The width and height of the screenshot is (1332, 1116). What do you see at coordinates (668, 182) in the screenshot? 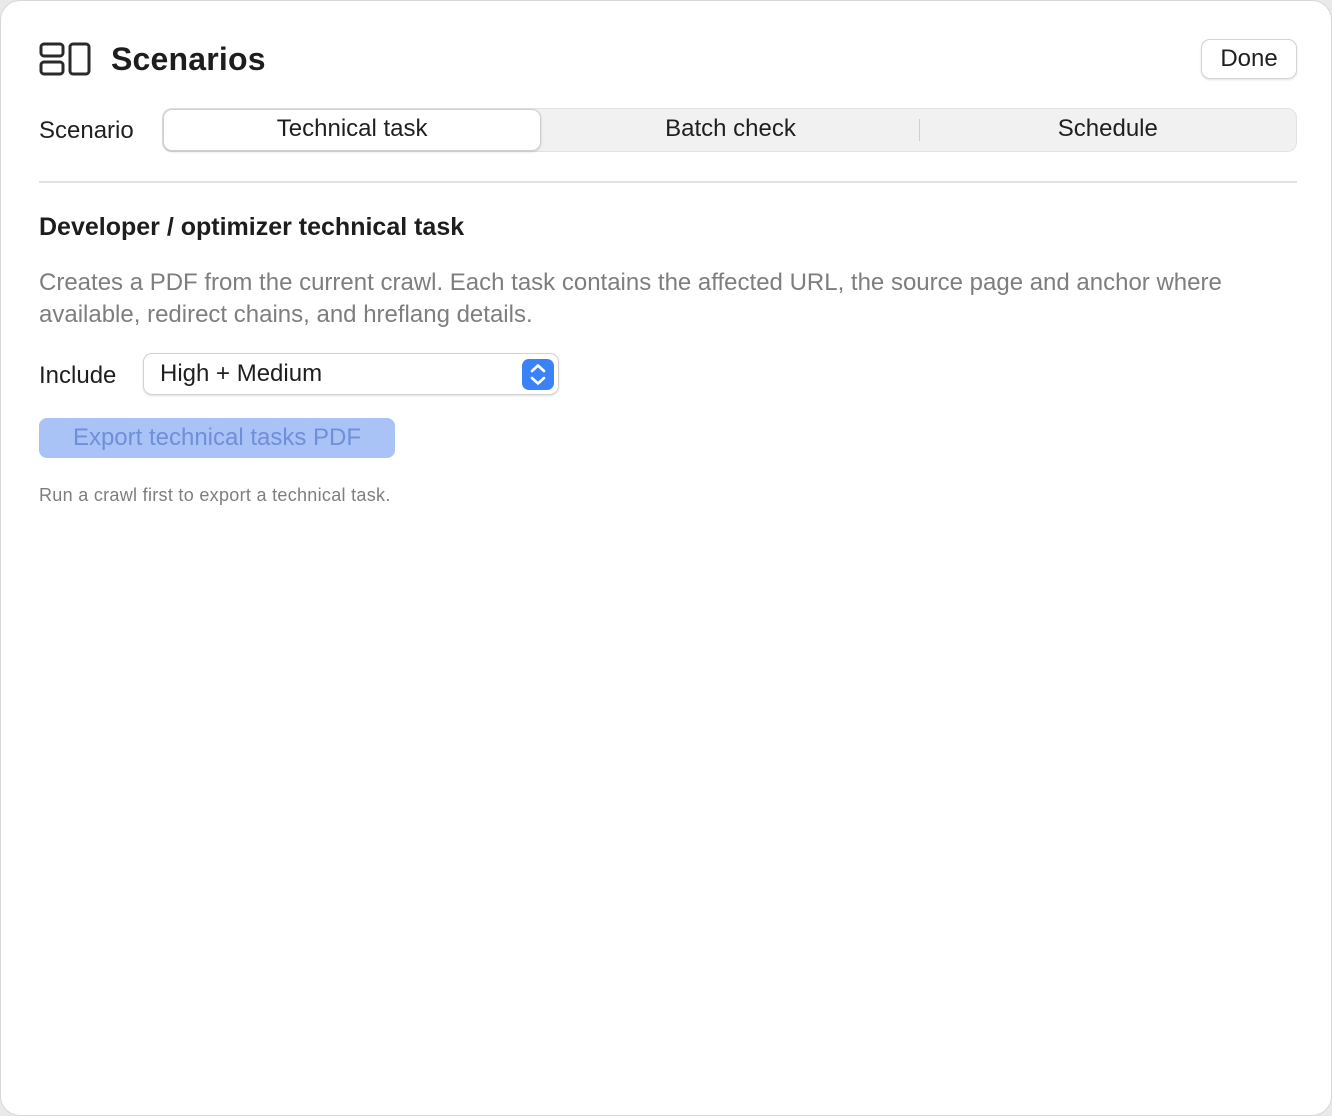
I see `section-divider` at bounding box center [668, 182].